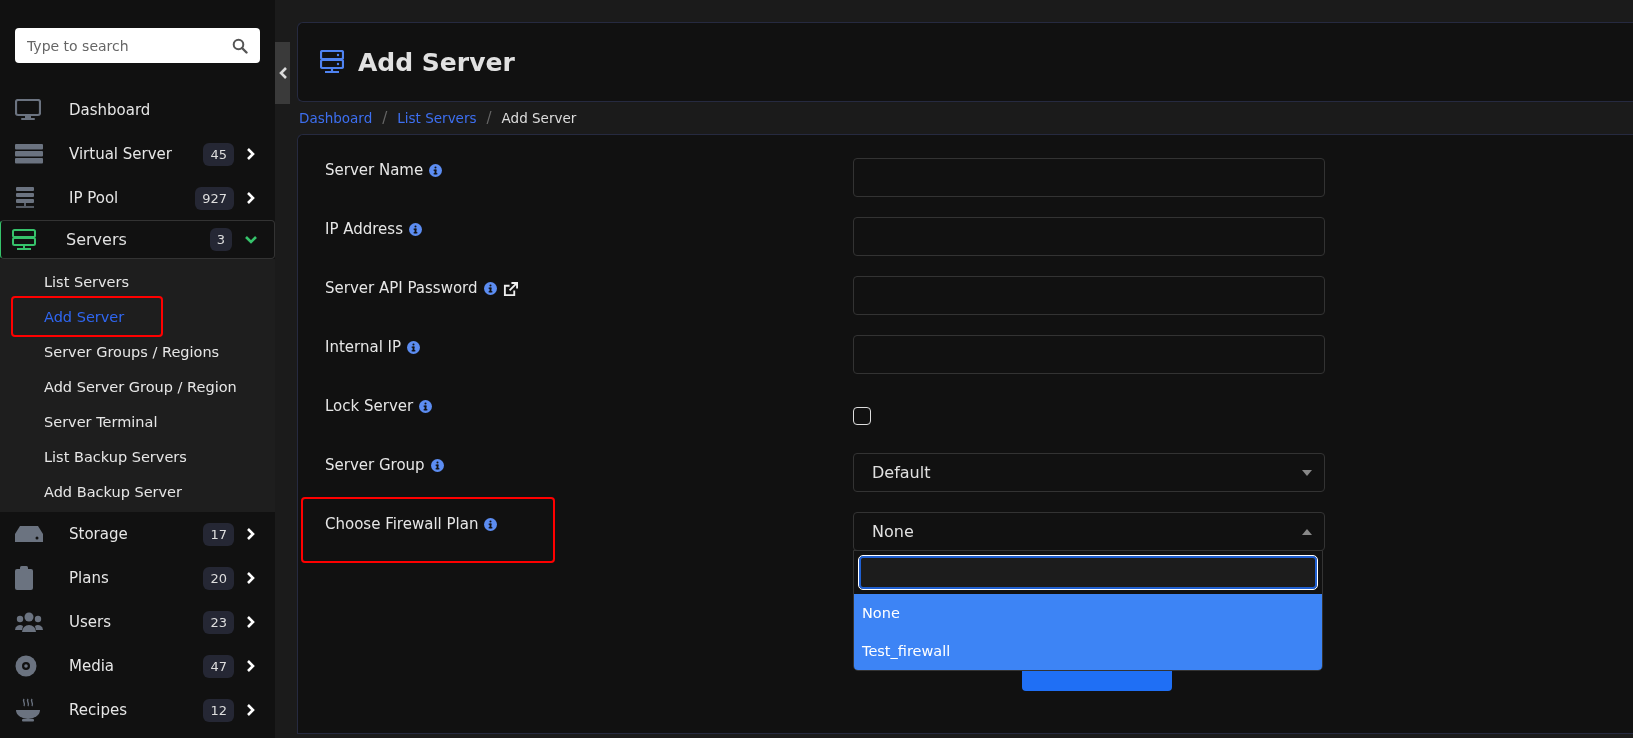  I want to click on menu-item: IP Pool 927, so click(137, 198).